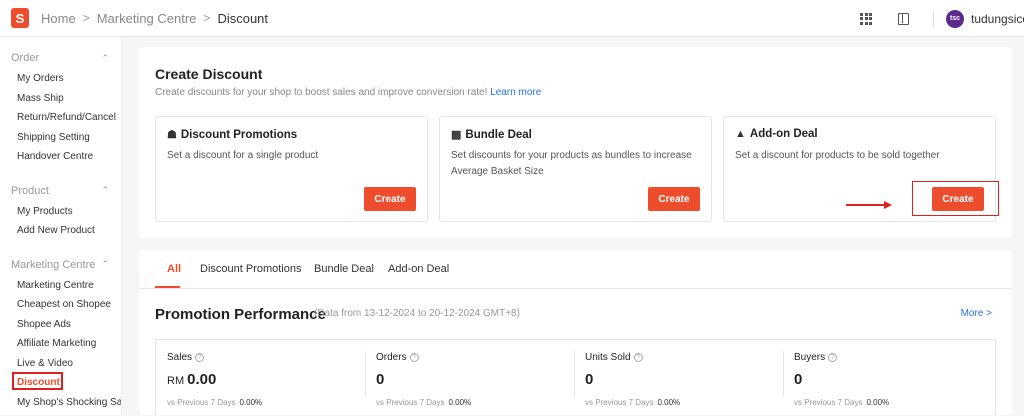 The image size is (1024, 416). What do you see at coordinates (888, 205) in the screenshot?
I see `arrow-right-icon` at bounding box center [888, 205].